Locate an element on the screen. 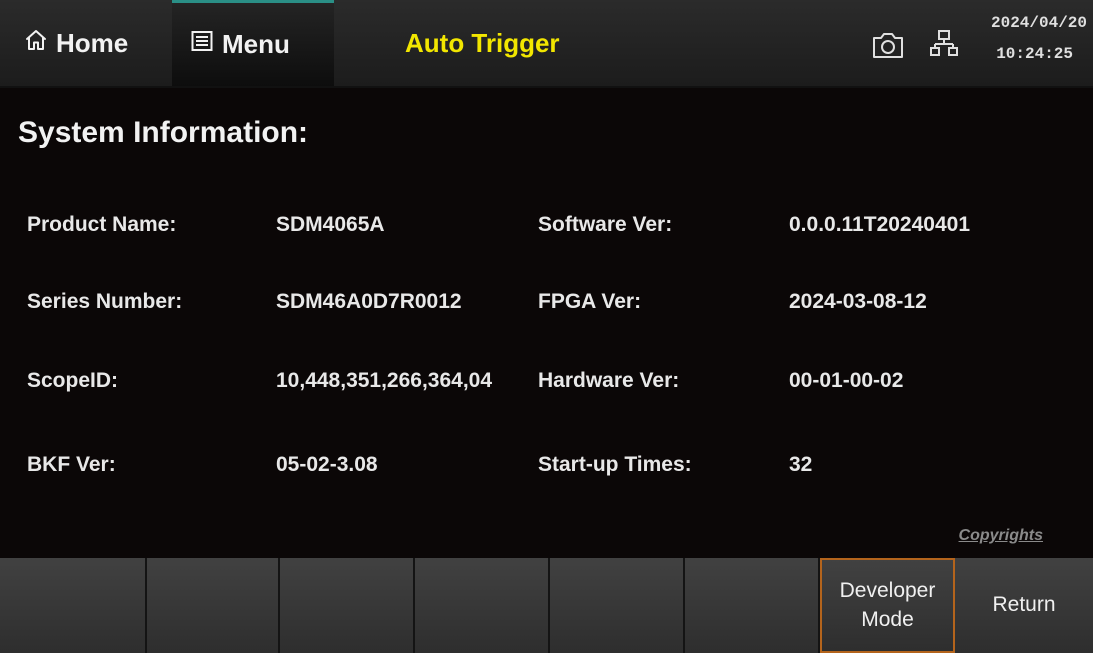 The height and width of the screenshot is (653, 1093). hardware-ver-label: Hardware Ver: is located at coordinates (609, 380).